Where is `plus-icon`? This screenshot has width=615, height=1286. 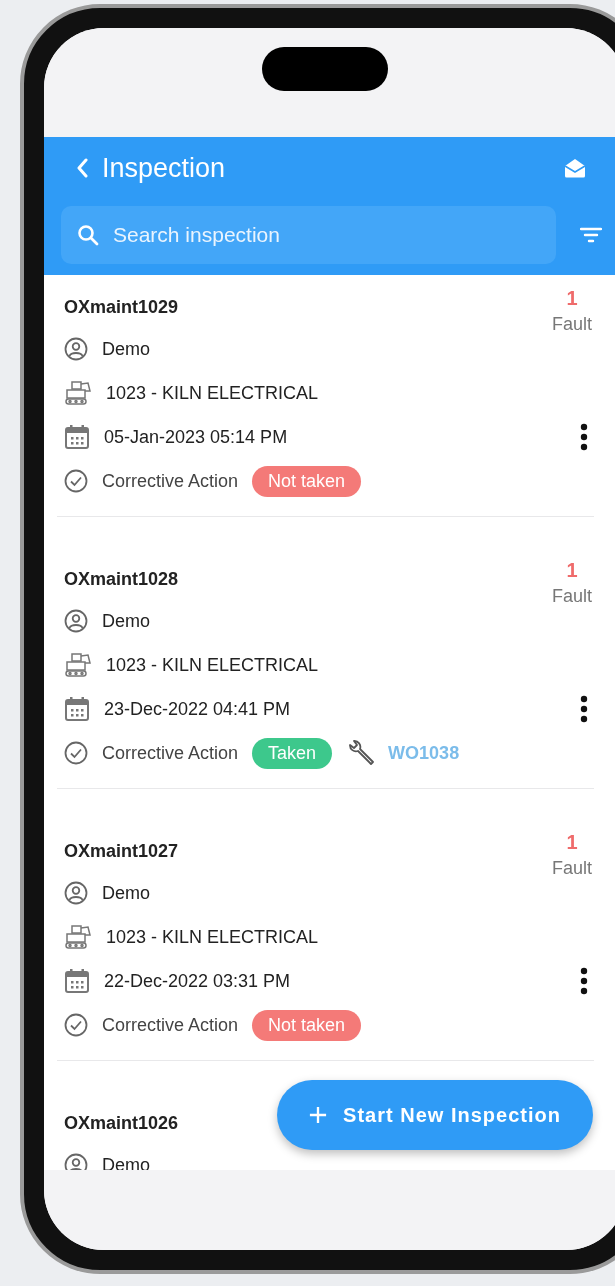 plus-icon is located at coordinates (318, 1115).